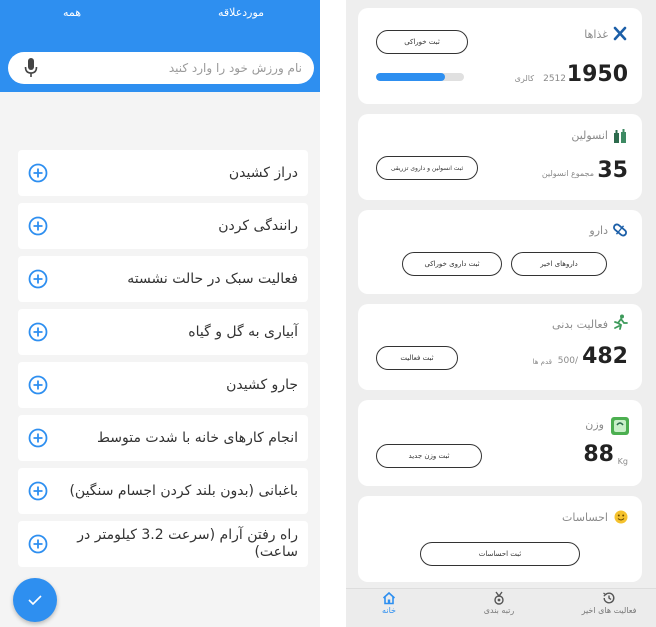 This screenshot has height=627, width=656. What do you see at coordinates (621, 517) in the screenshot?
I see `smile-icon` at bounding box center [621, 517].